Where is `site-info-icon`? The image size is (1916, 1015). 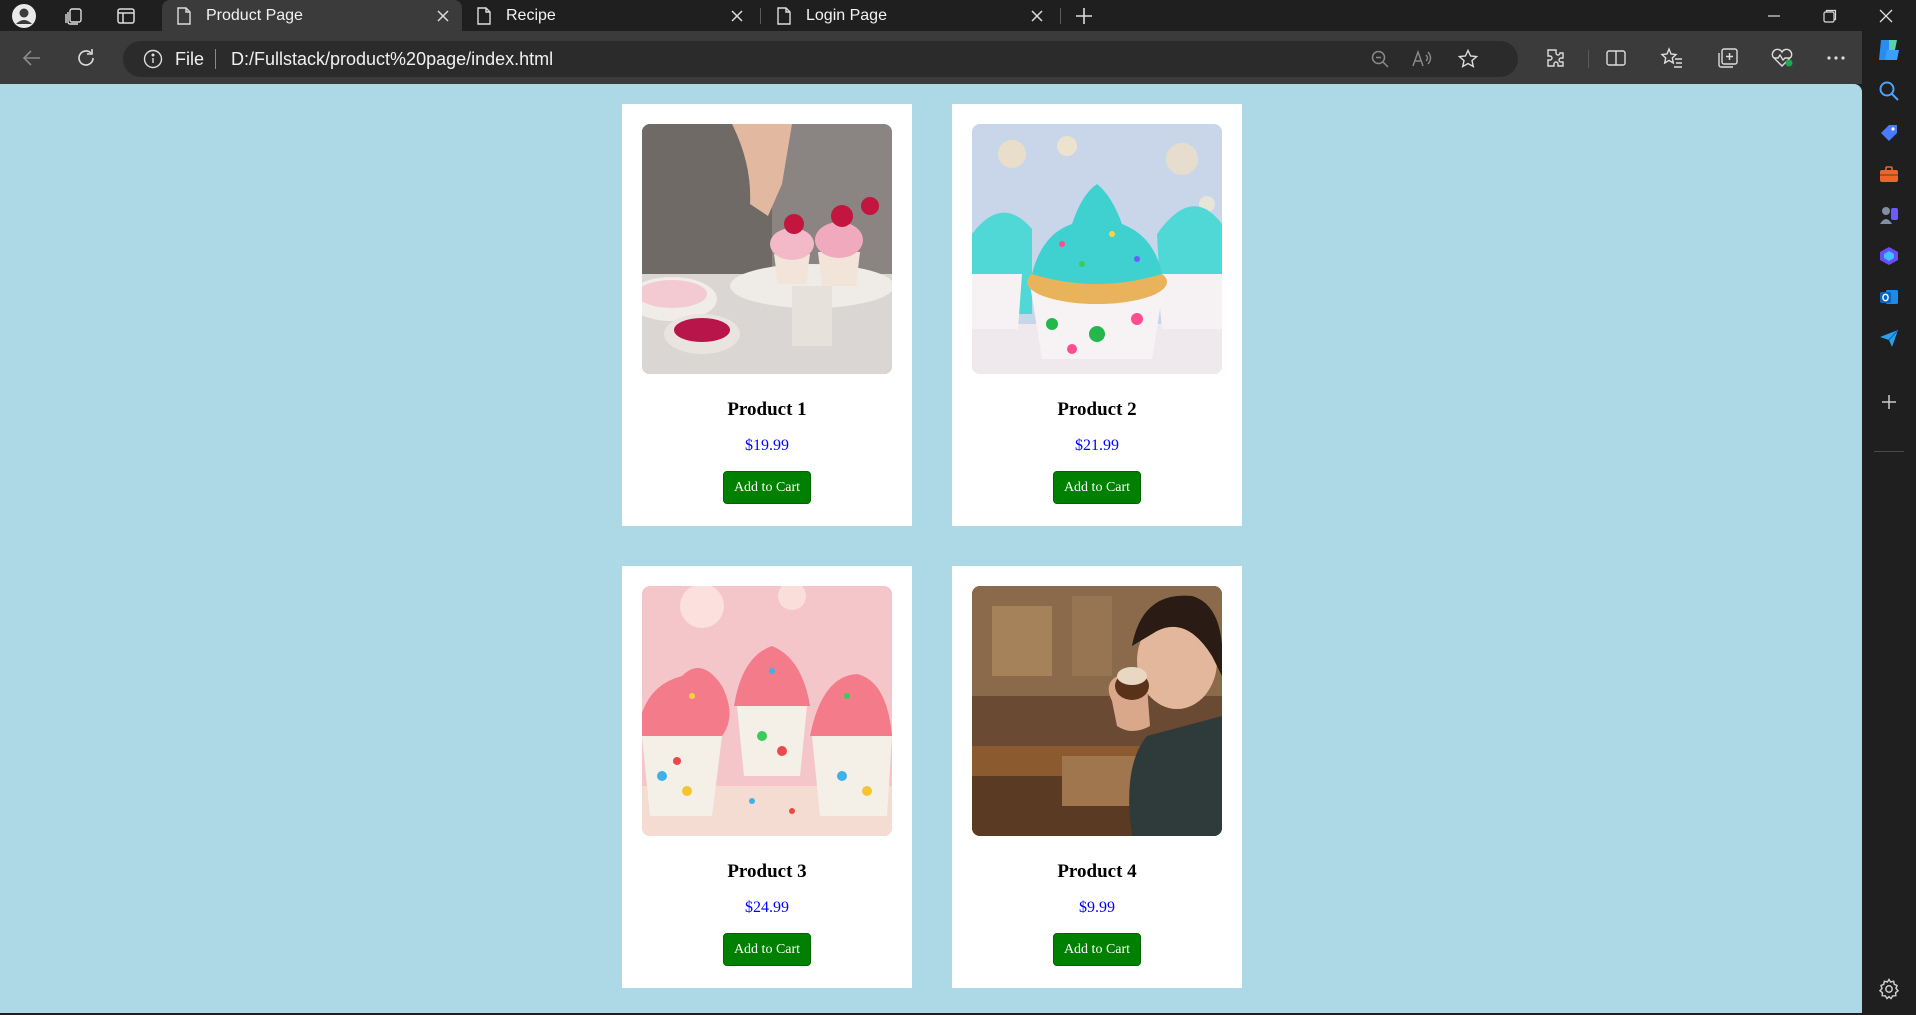
site-info-icon is located at coordinates (153, 59).